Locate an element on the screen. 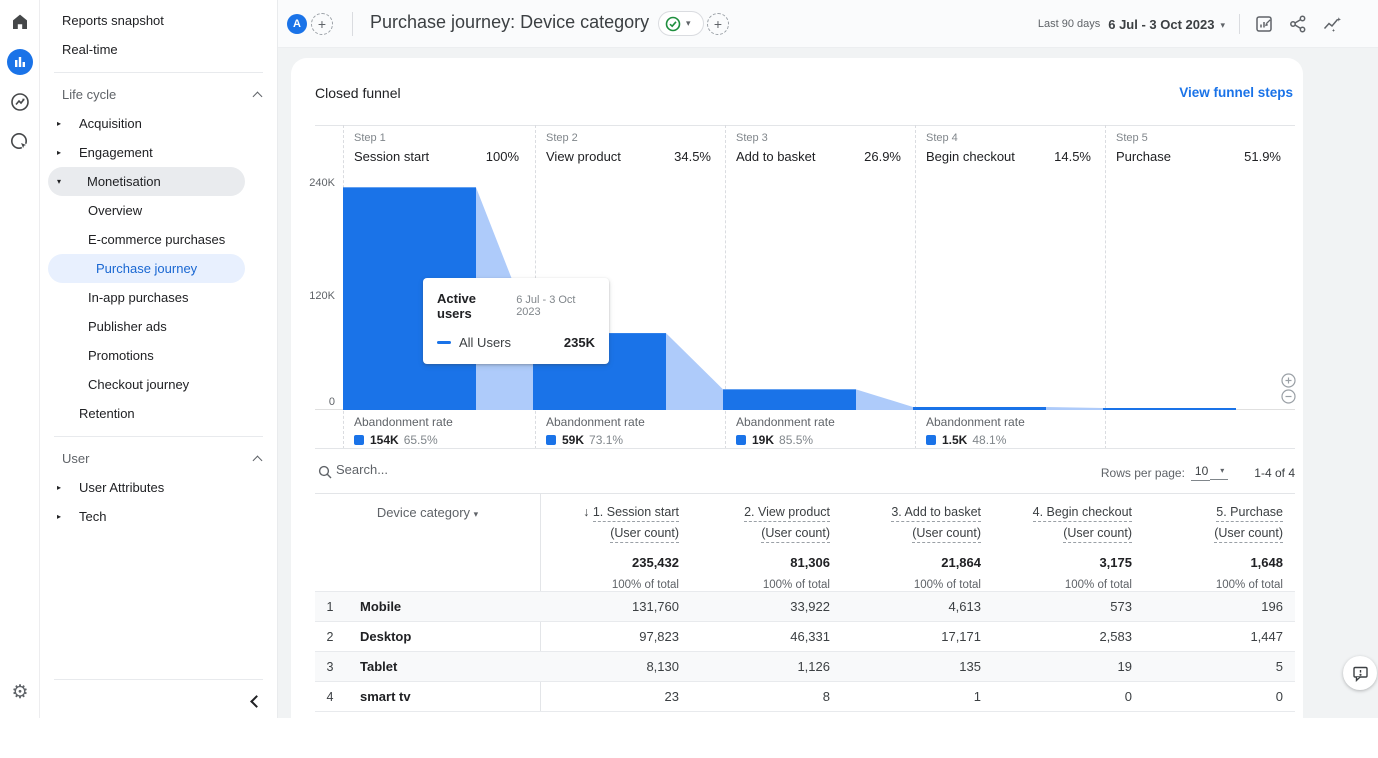 The height and width of the screenshot is (758, 1378). sidebar-item-promotions: Promotions is located at coordinates (158, 355).